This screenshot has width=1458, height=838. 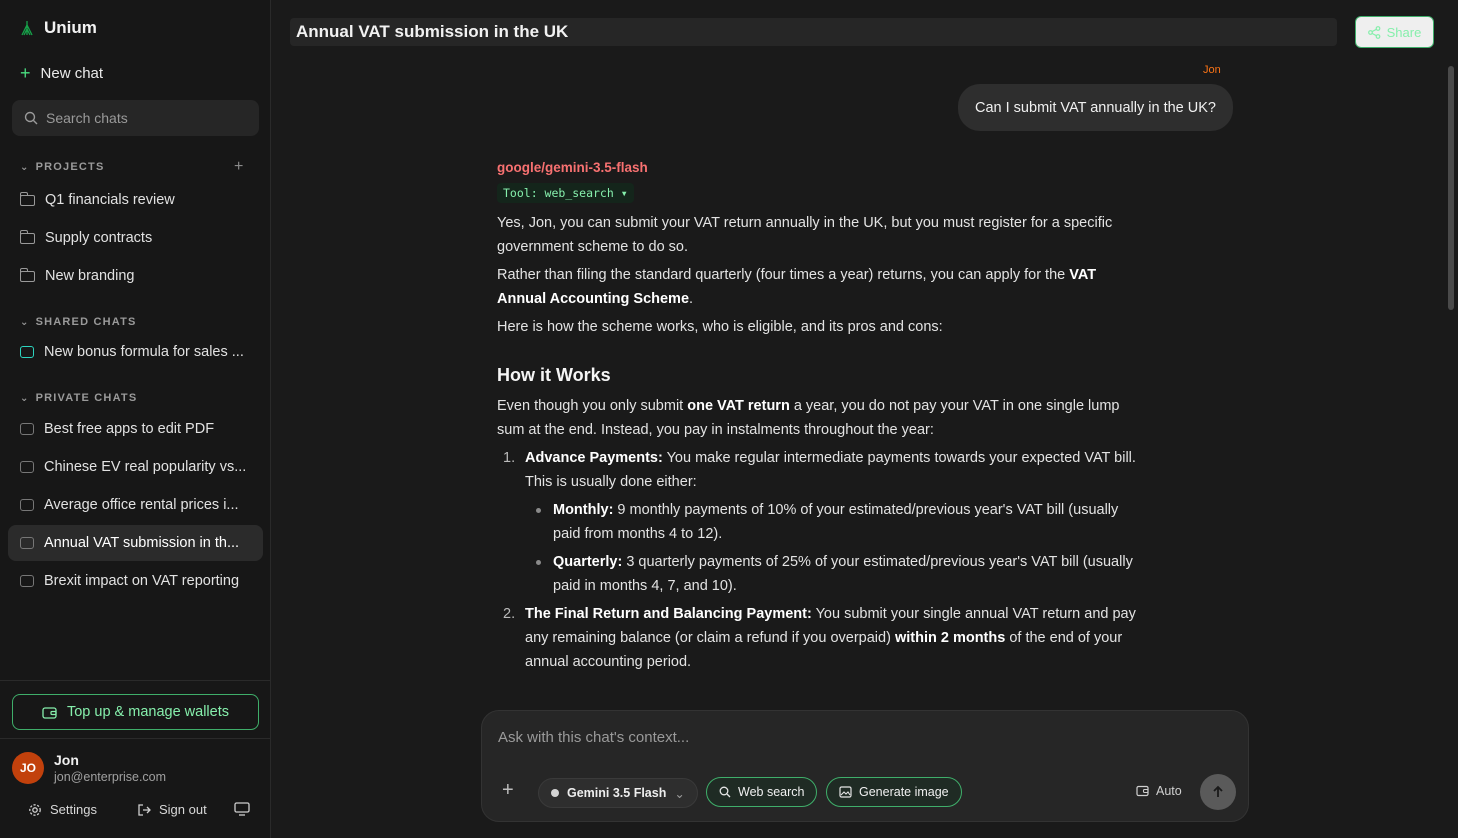 I want to click on user-name-tag: Jon, so click(x=1212, y=70).